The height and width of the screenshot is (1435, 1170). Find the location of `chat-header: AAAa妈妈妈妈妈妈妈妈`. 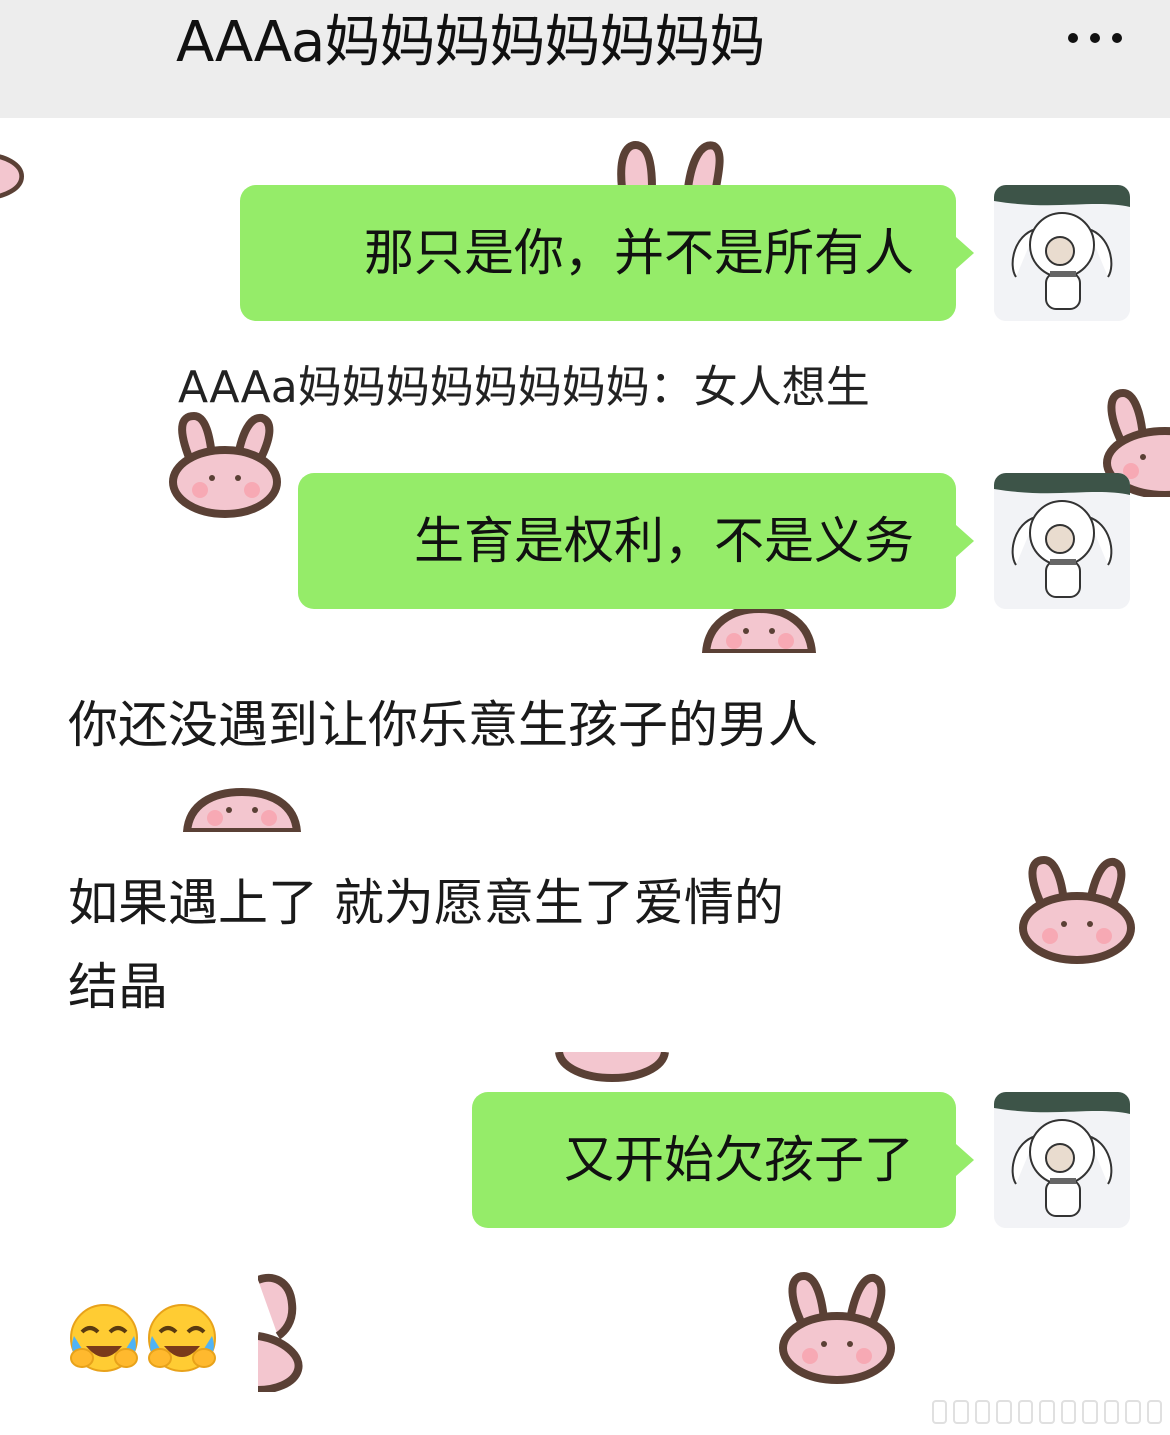

chat-header: AAAa妈妈妈妈妈妈妈妈 is located at coordinates (585, 59).